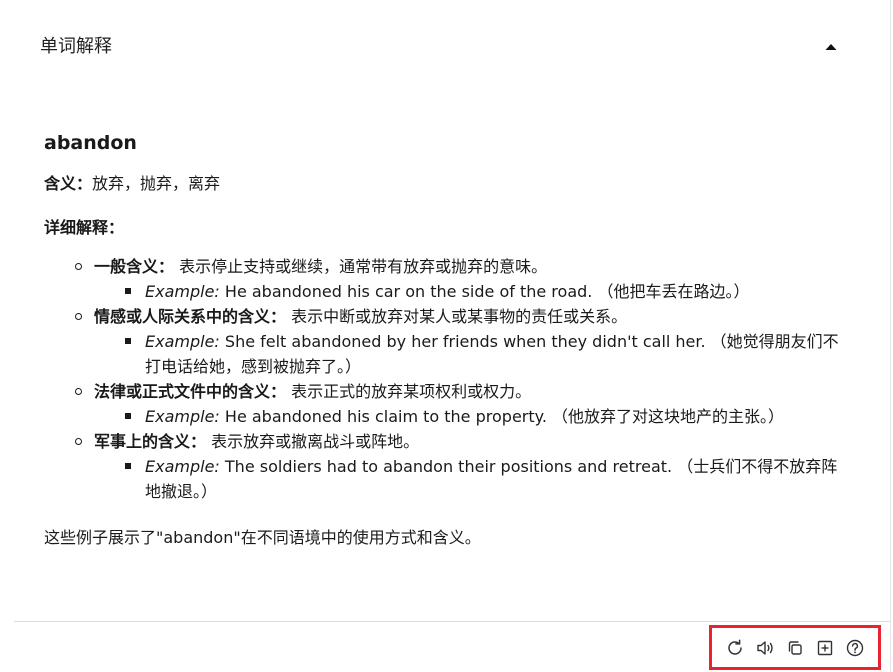  I want to click on toolbar-divider, so click(452, 621).